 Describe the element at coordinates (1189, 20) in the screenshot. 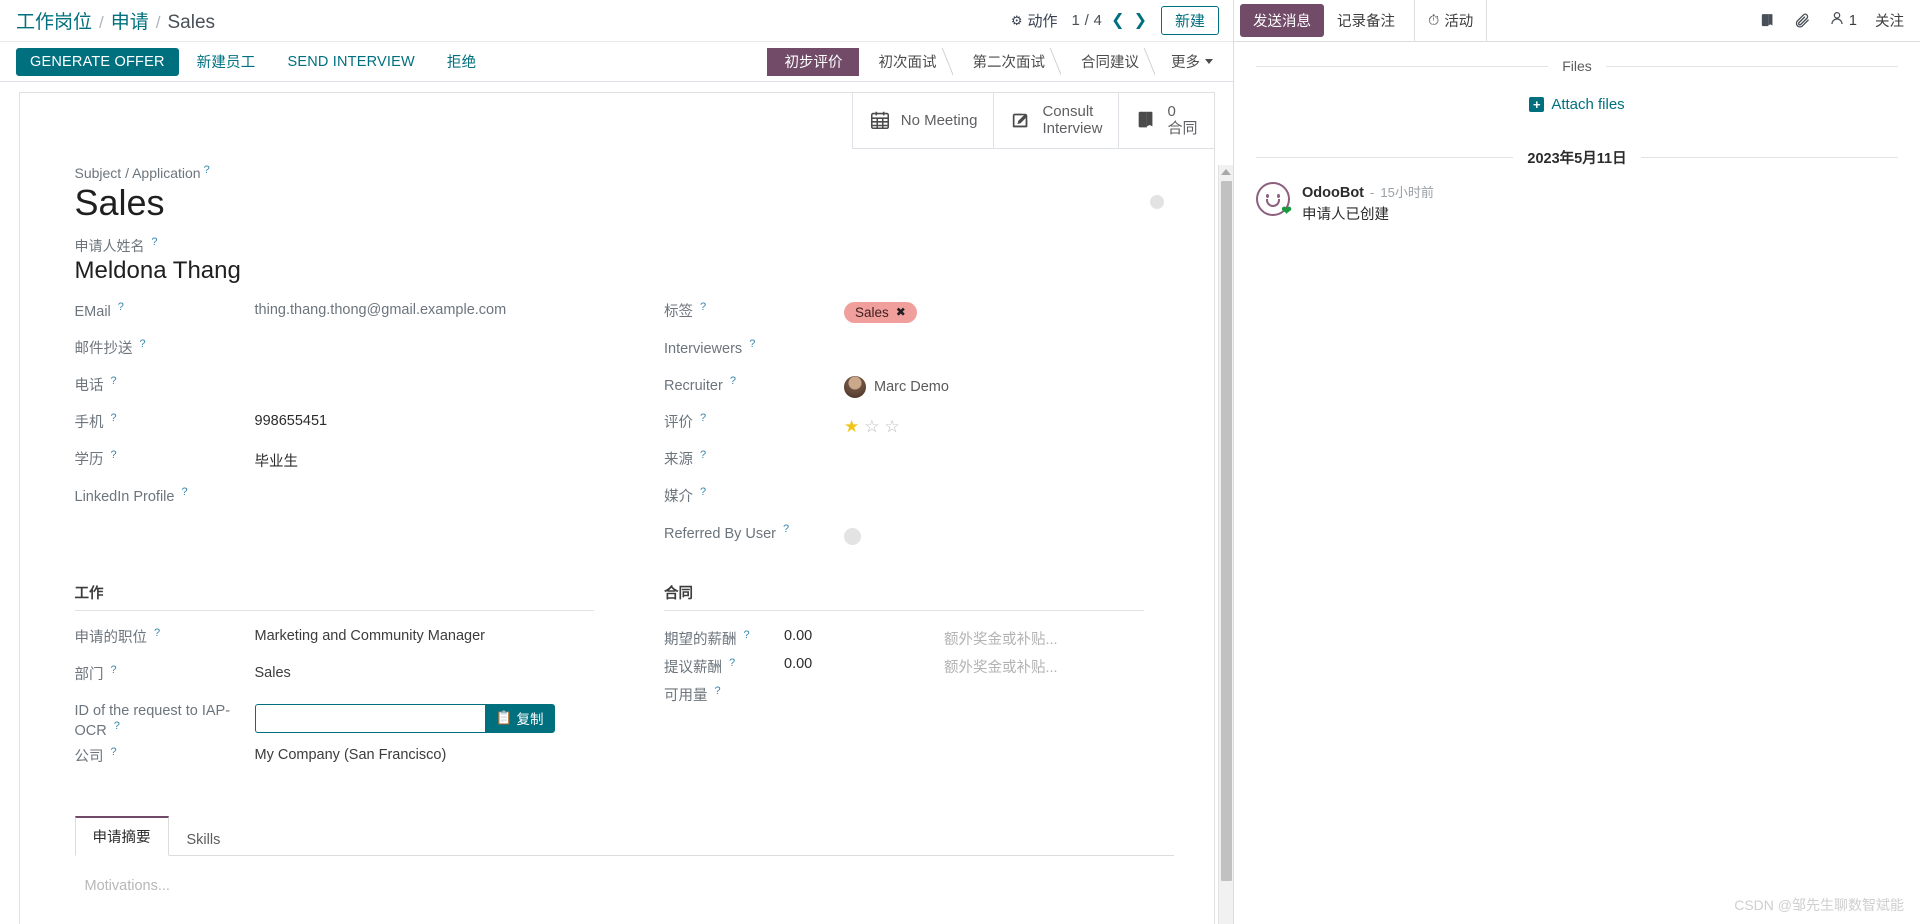

I see `new-record-button: 新建` at that location.